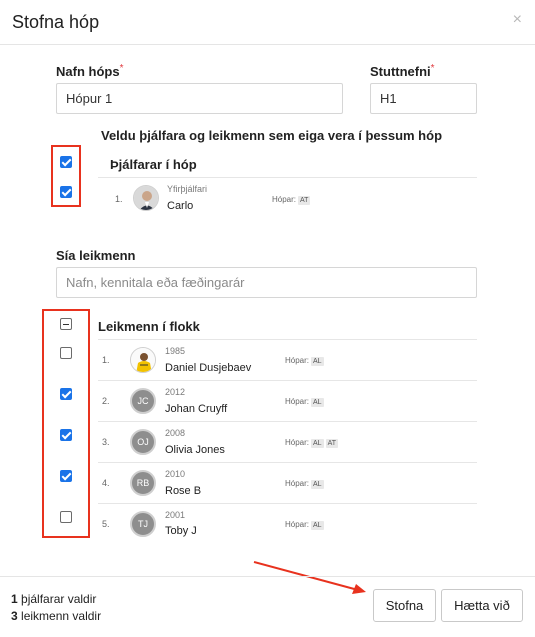  I want to click on player-year: 1985, so click(175, 351).